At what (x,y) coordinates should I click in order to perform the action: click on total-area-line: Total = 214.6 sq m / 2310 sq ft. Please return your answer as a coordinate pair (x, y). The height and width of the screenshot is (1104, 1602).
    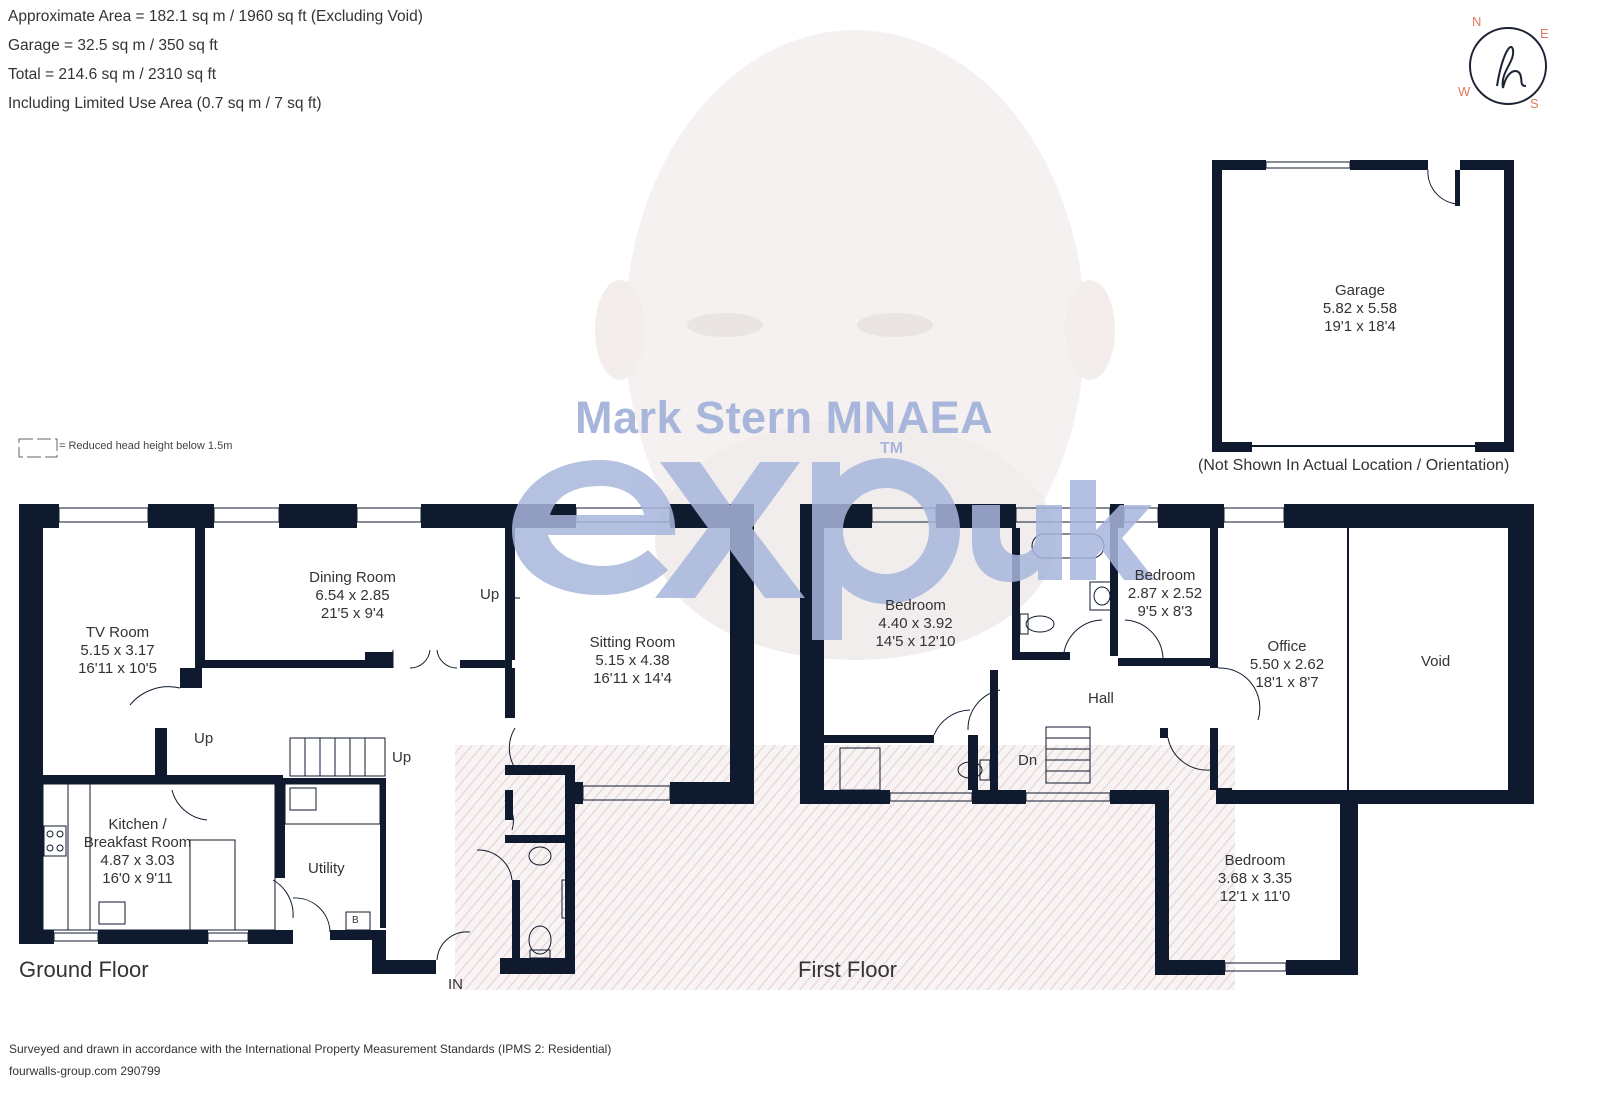
    Looking at the image, I should click on (112, 74).